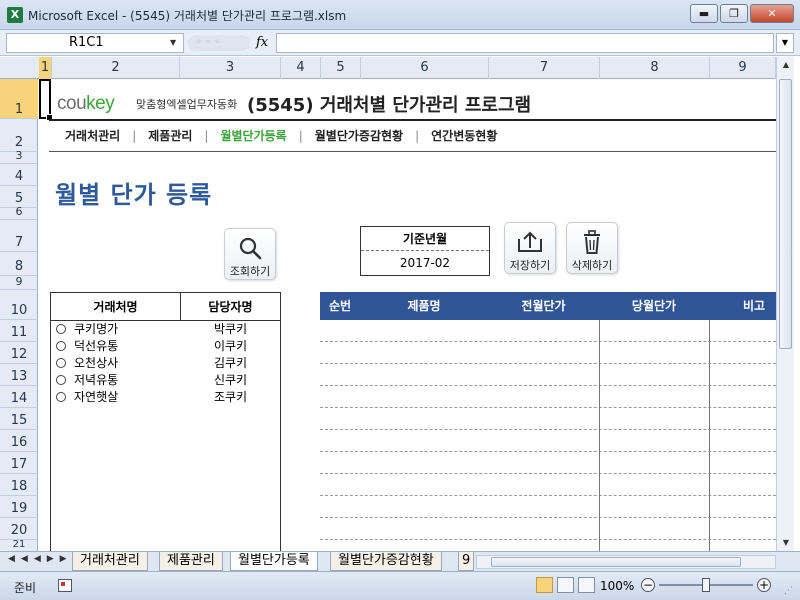  I want to click on row-header: 8, so click(19, 264).